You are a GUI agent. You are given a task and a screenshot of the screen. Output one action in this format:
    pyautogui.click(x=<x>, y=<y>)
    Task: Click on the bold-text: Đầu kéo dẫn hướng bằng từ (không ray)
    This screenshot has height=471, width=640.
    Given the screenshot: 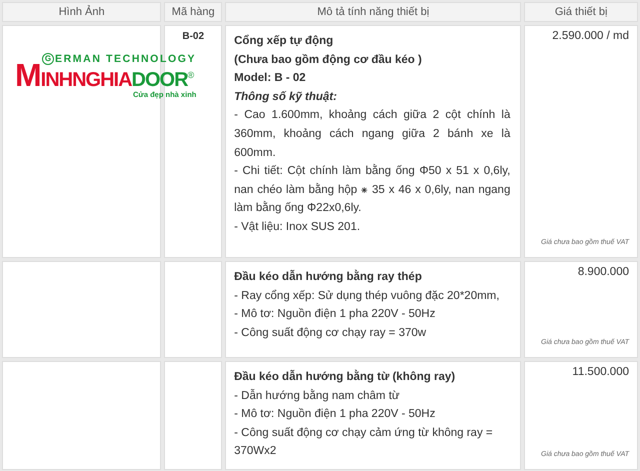 What is the action you would take?
    pyautogui.click(x=345, y=376)
    